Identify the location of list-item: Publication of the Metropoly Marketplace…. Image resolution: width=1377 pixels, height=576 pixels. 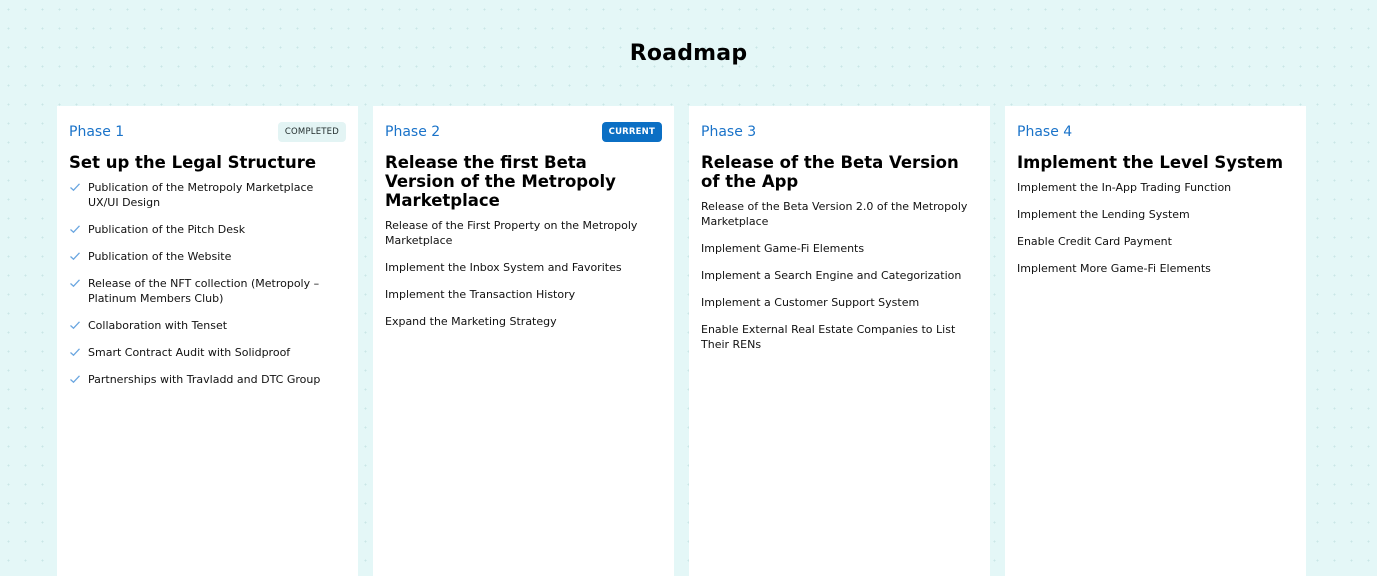
(207, 195).